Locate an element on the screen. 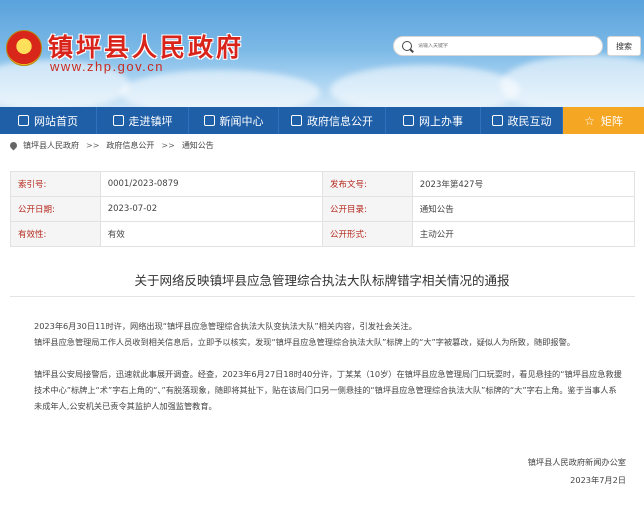 The width and height of the screenshot is (644, 511). nav-item-label: 新闻中心 is located at coordinates (241, 121).